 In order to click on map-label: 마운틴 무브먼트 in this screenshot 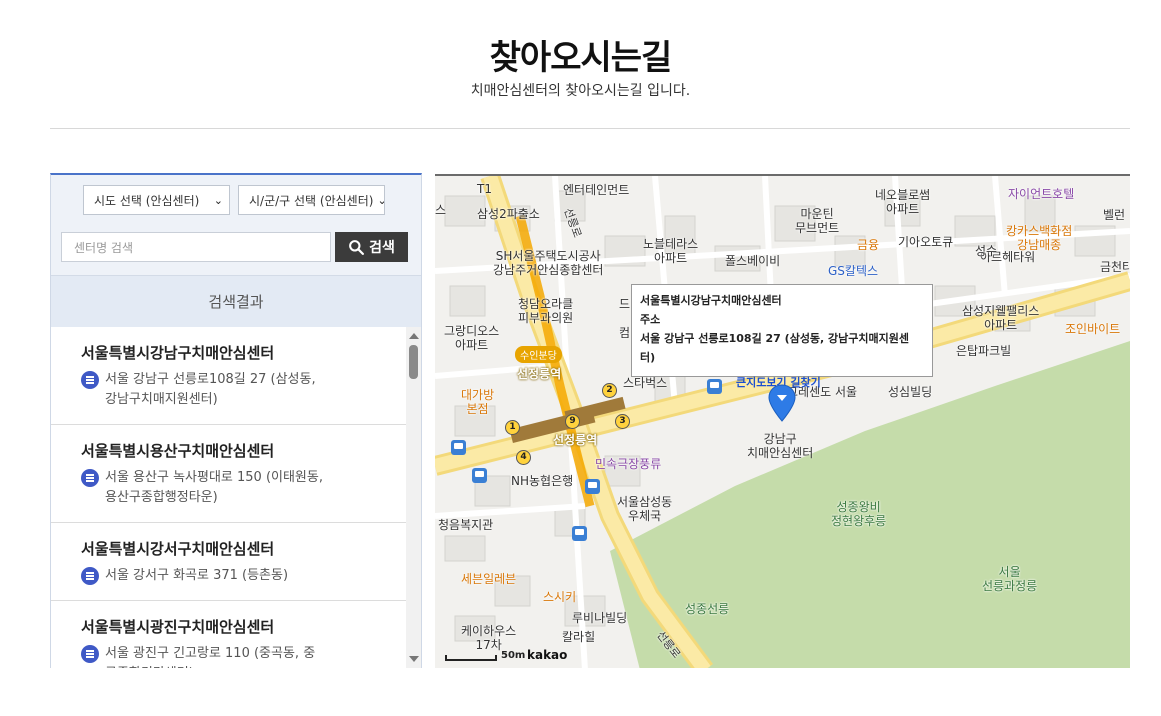, I will do `click(817, 221)`.